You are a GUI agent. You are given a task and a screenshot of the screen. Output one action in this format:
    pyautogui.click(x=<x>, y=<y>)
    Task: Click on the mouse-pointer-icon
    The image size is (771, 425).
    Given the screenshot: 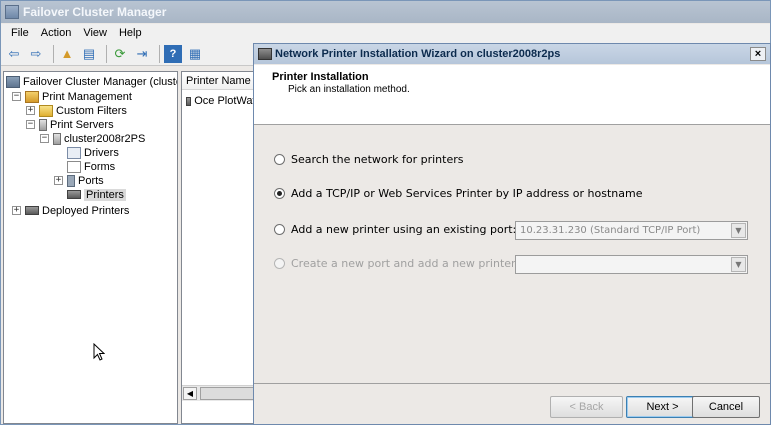 What is the action you would take?
    pyautogui.click(x=99, y=352)
    